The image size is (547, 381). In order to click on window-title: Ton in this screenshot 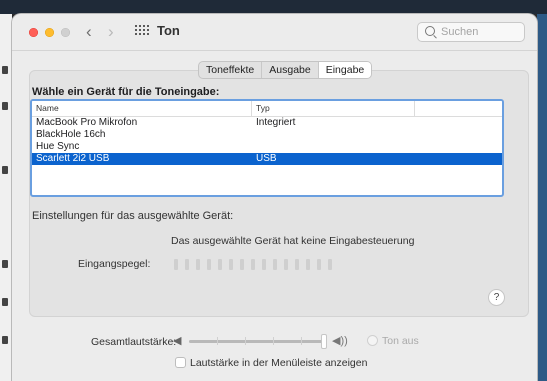, I will do `click(168, 30)`.